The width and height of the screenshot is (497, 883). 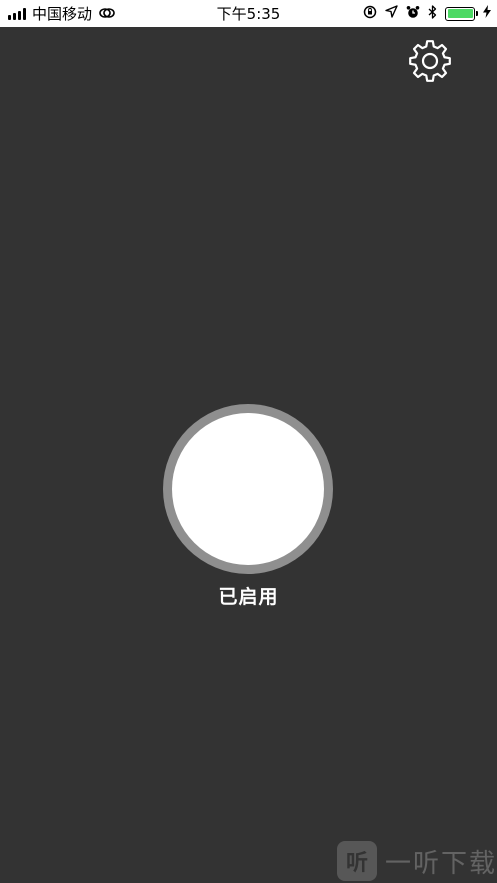 What do you see at coordinates (370, 14) in the screenshot?
I see `orientation-lock-icon` at bounding box center [370, 14].